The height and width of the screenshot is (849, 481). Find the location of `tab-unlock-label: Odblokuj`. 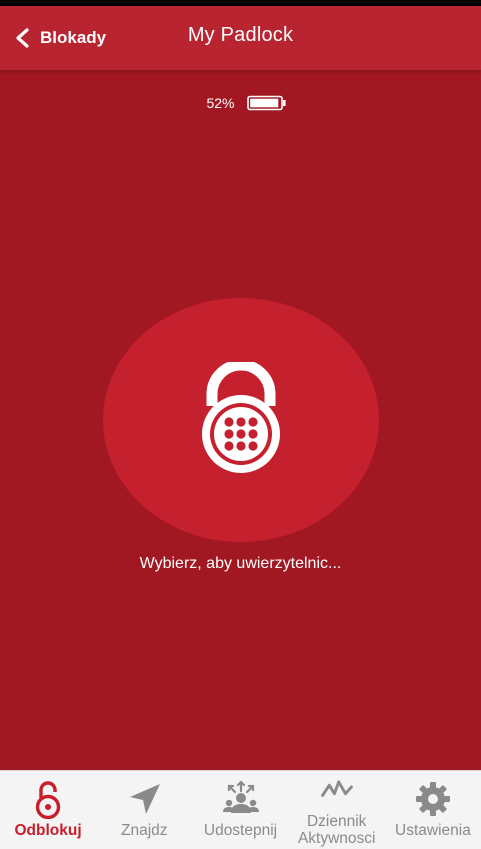

tab-unlock-label: Odblokuj is located at coordinates (48, 830).